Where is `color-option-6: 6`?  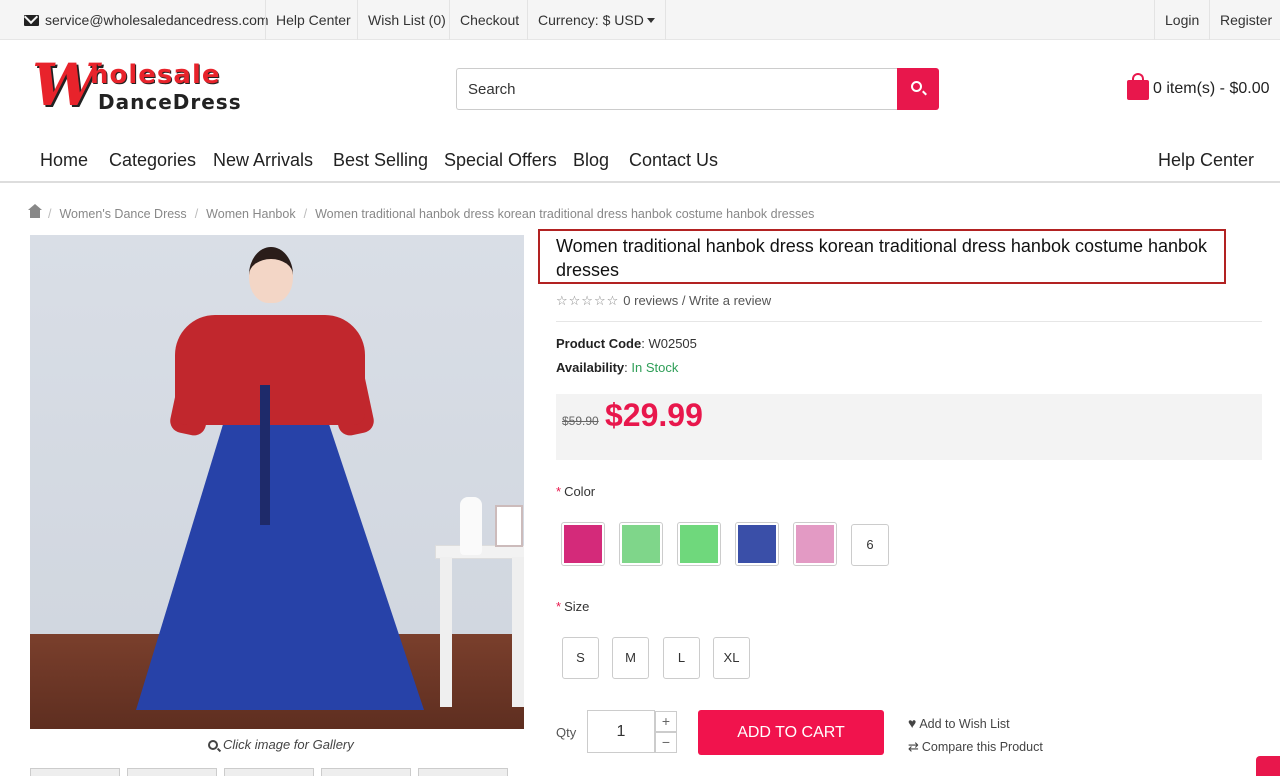
color-option-6: 6 is located at coordinates (870, 545).